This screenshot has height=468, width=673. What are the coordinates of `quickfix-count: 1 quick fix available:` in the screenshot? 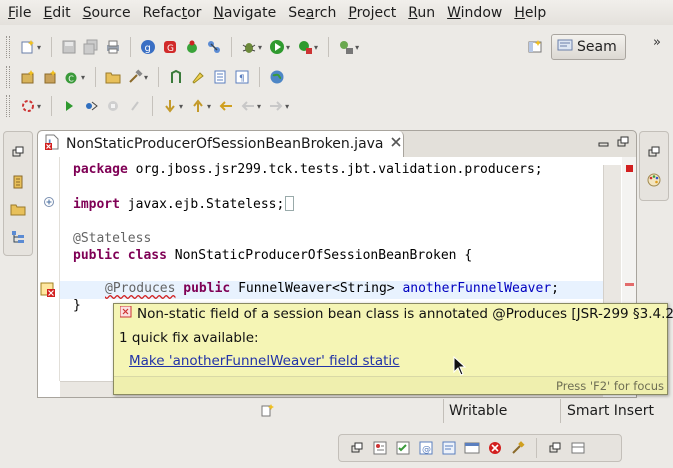 It's located at (189, 338).